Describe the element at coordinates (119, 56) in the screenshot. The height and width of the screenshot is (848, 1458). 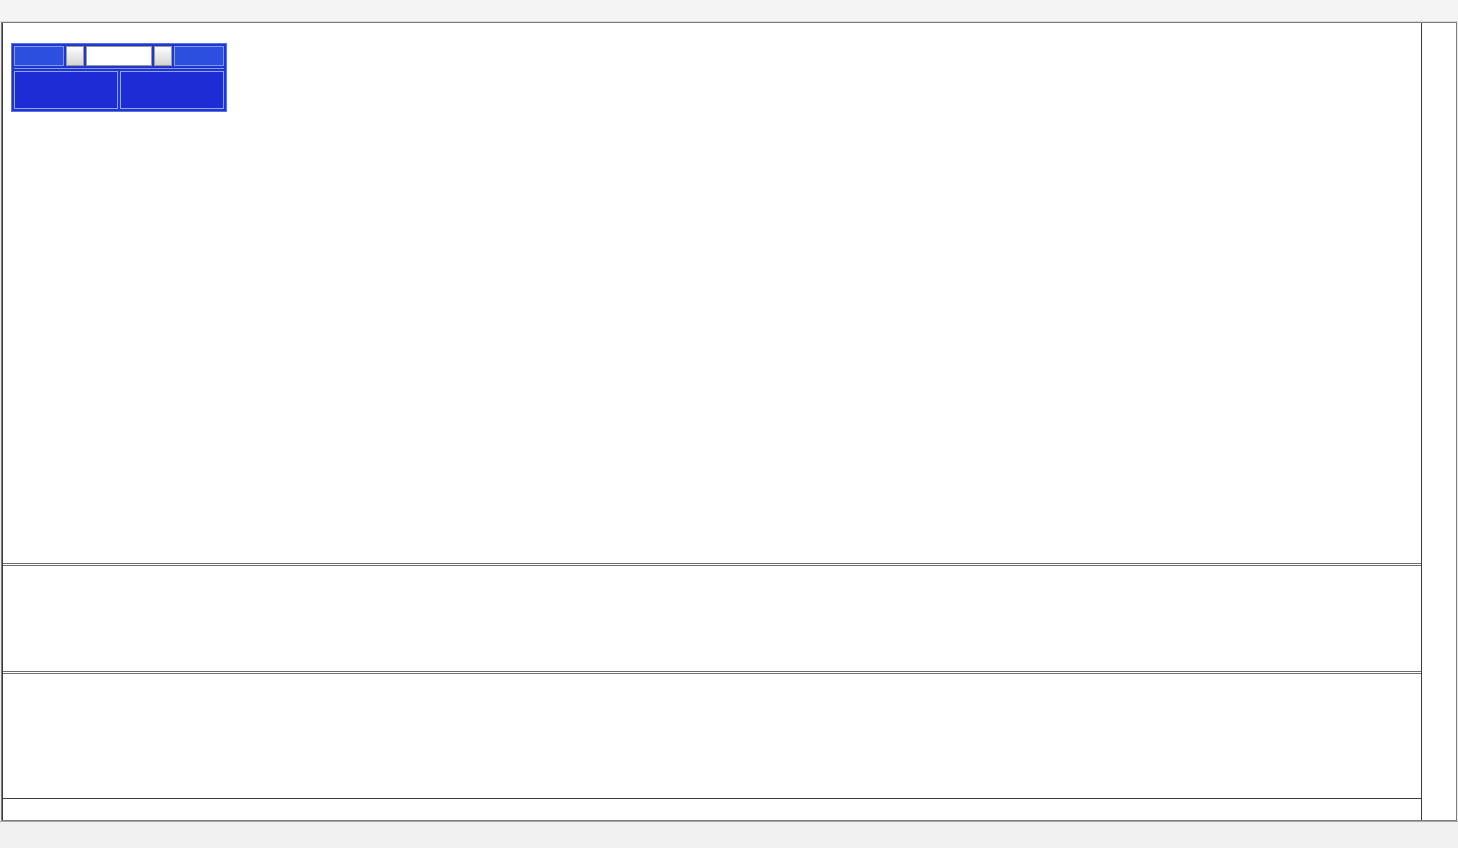
I see `volume-input` at that location.